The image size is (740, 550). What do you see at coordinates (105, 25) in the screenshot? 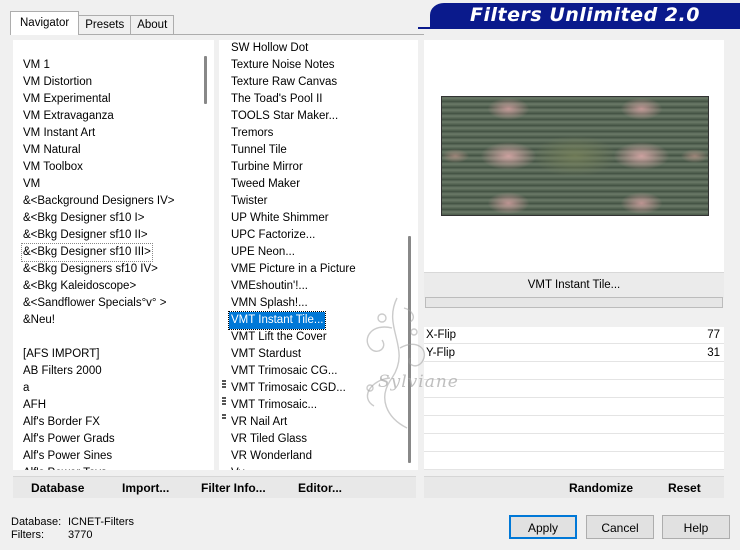
I see `tab-presets: Presets` at bounding box center [105, 25].